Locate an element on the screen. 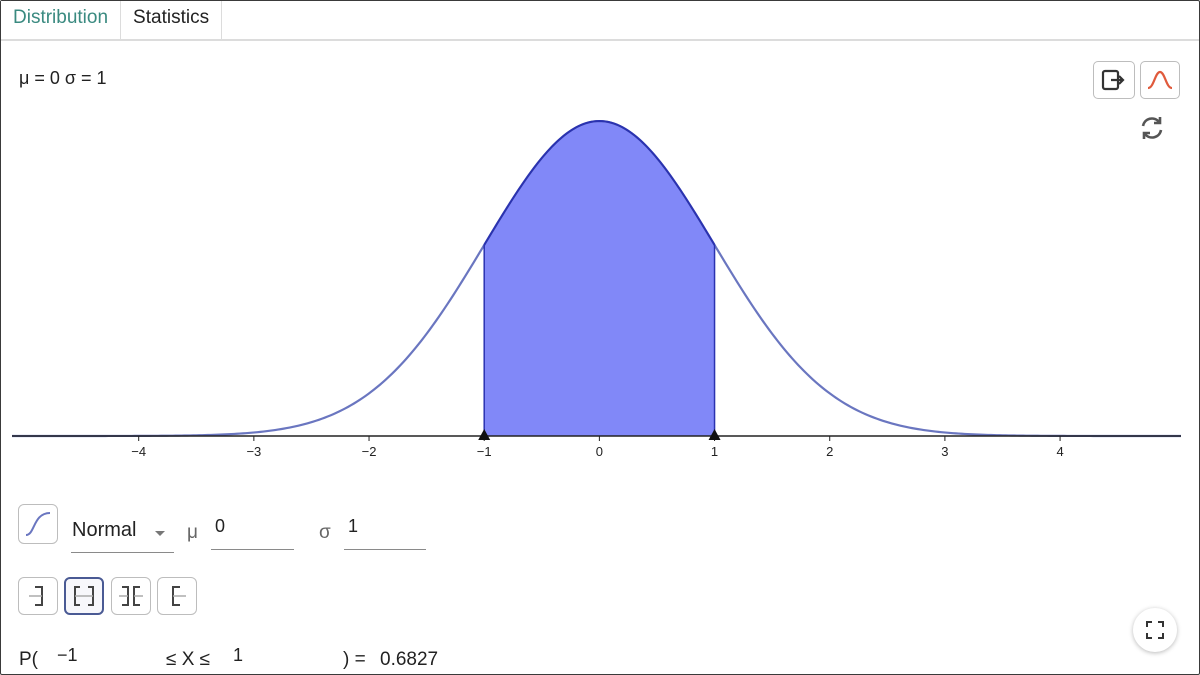 The height and width of the screenshot is (675, 1200). sigma-label: σ is located at coordinates (325, 532).